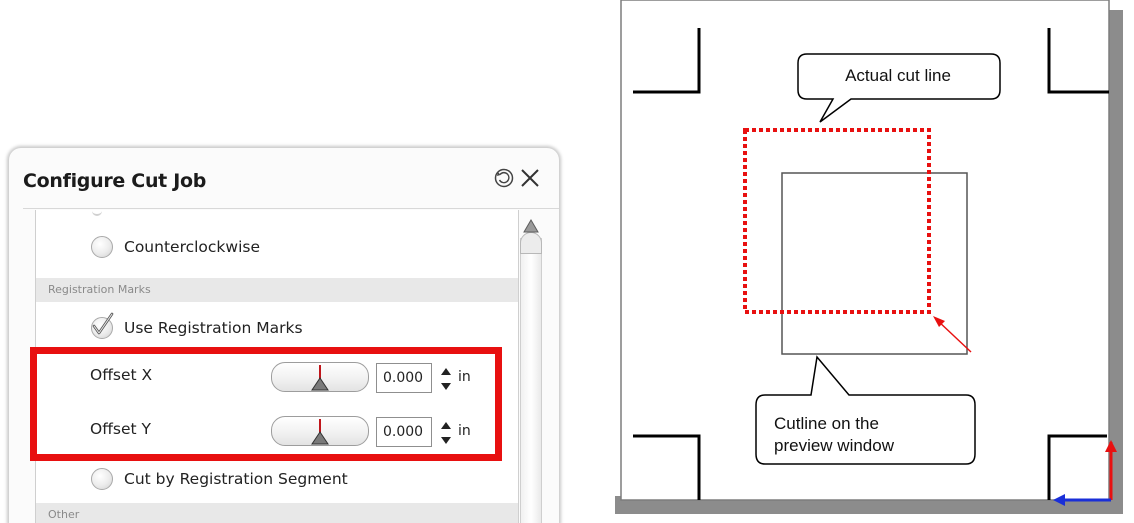 This screenshot has width=1134, height=523. I want to click on callout-actual-text: Actual cut line, so click(898, 75).